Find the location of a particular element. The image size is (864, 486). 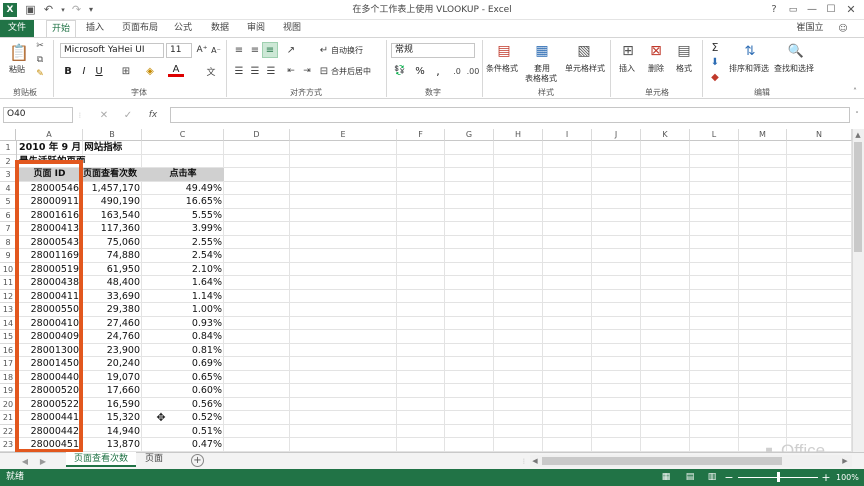

cell-styles-label: 单元格样式 is located at coordinates (585, 69).